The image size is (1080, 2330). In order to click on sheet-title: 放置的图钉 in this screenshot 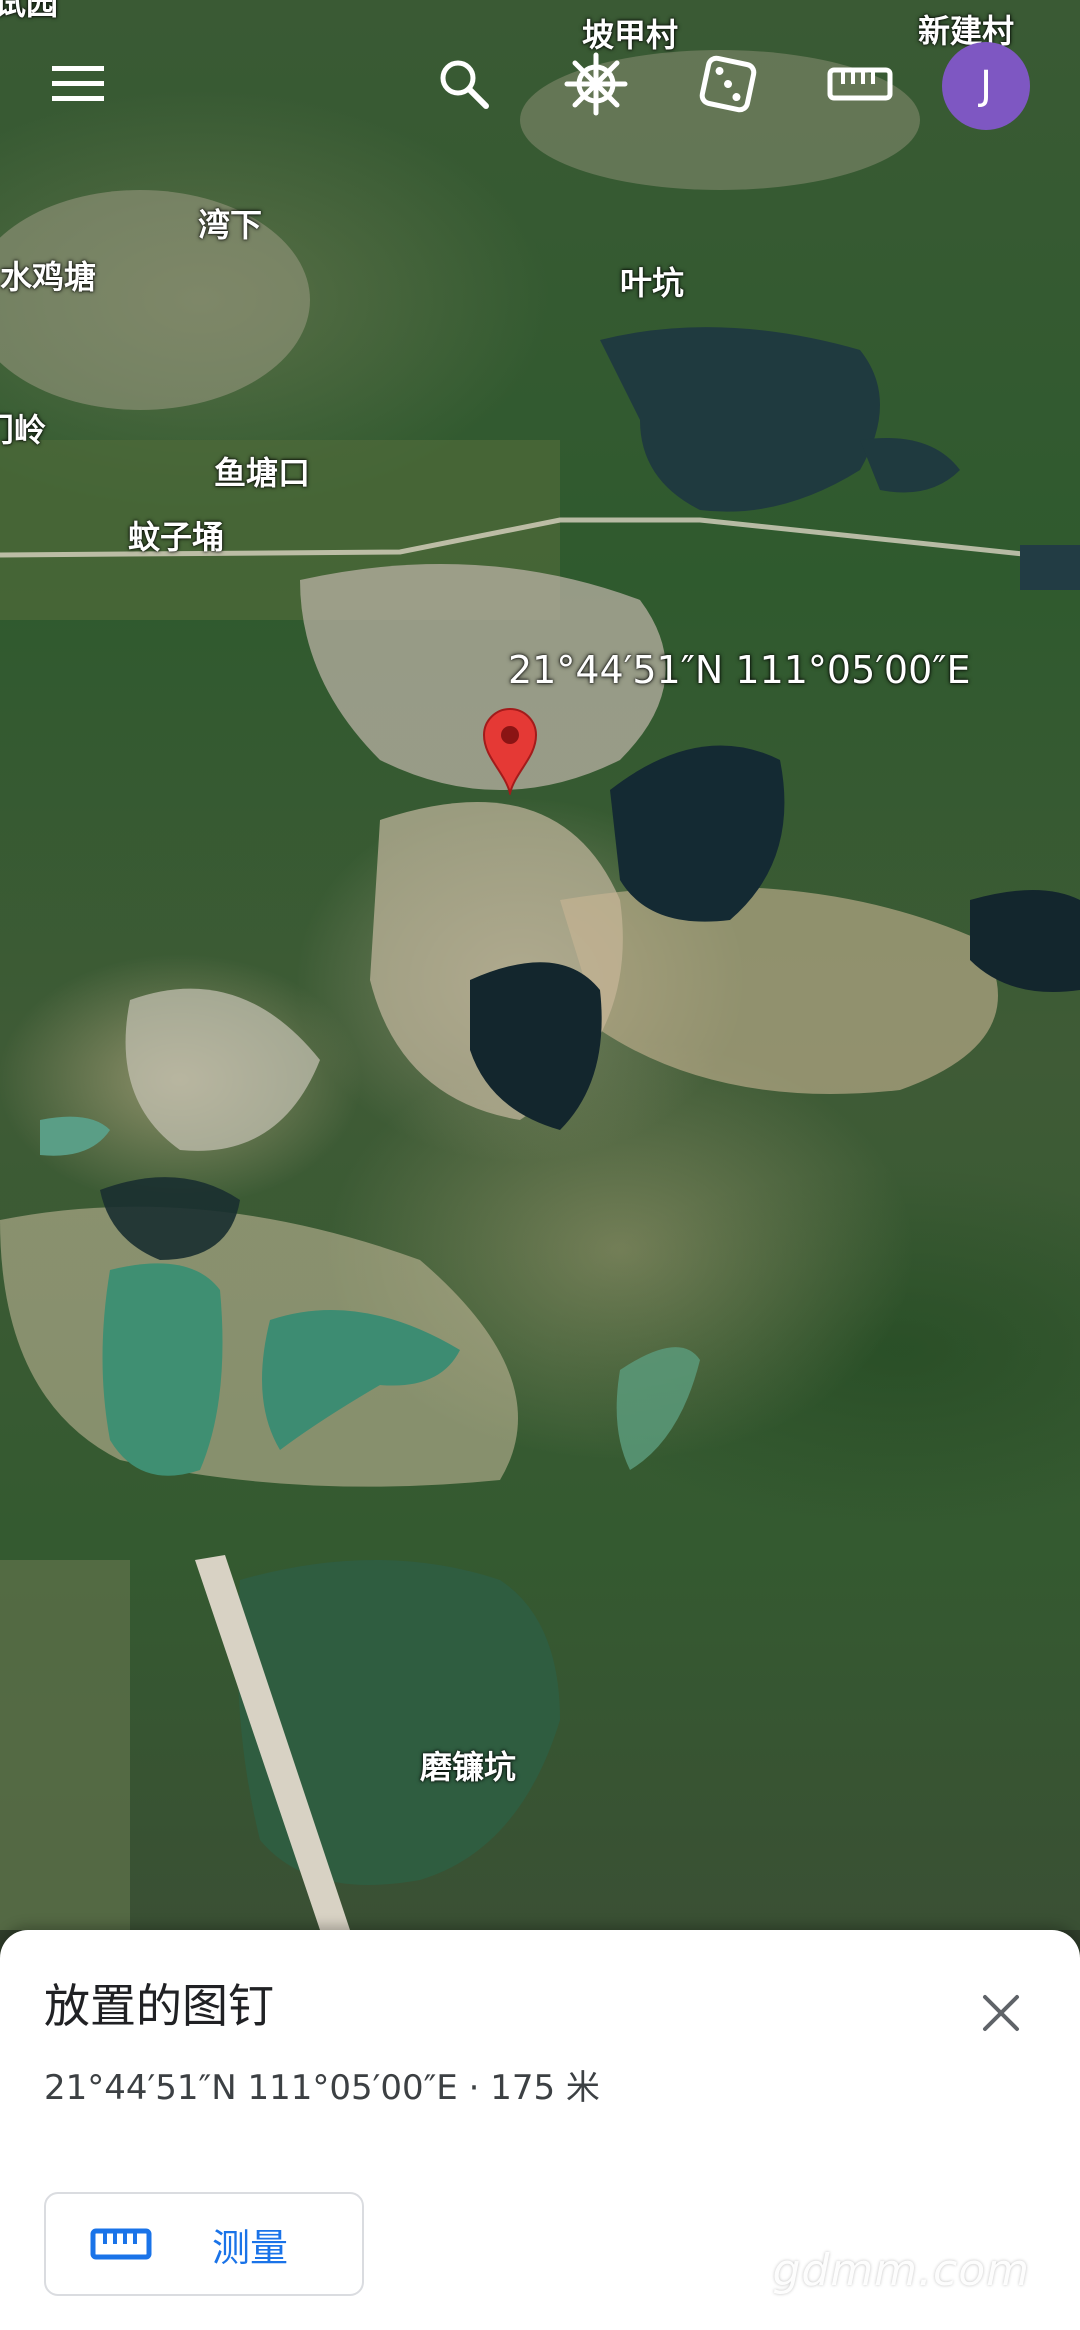, I will do `click(159, 2006)`.